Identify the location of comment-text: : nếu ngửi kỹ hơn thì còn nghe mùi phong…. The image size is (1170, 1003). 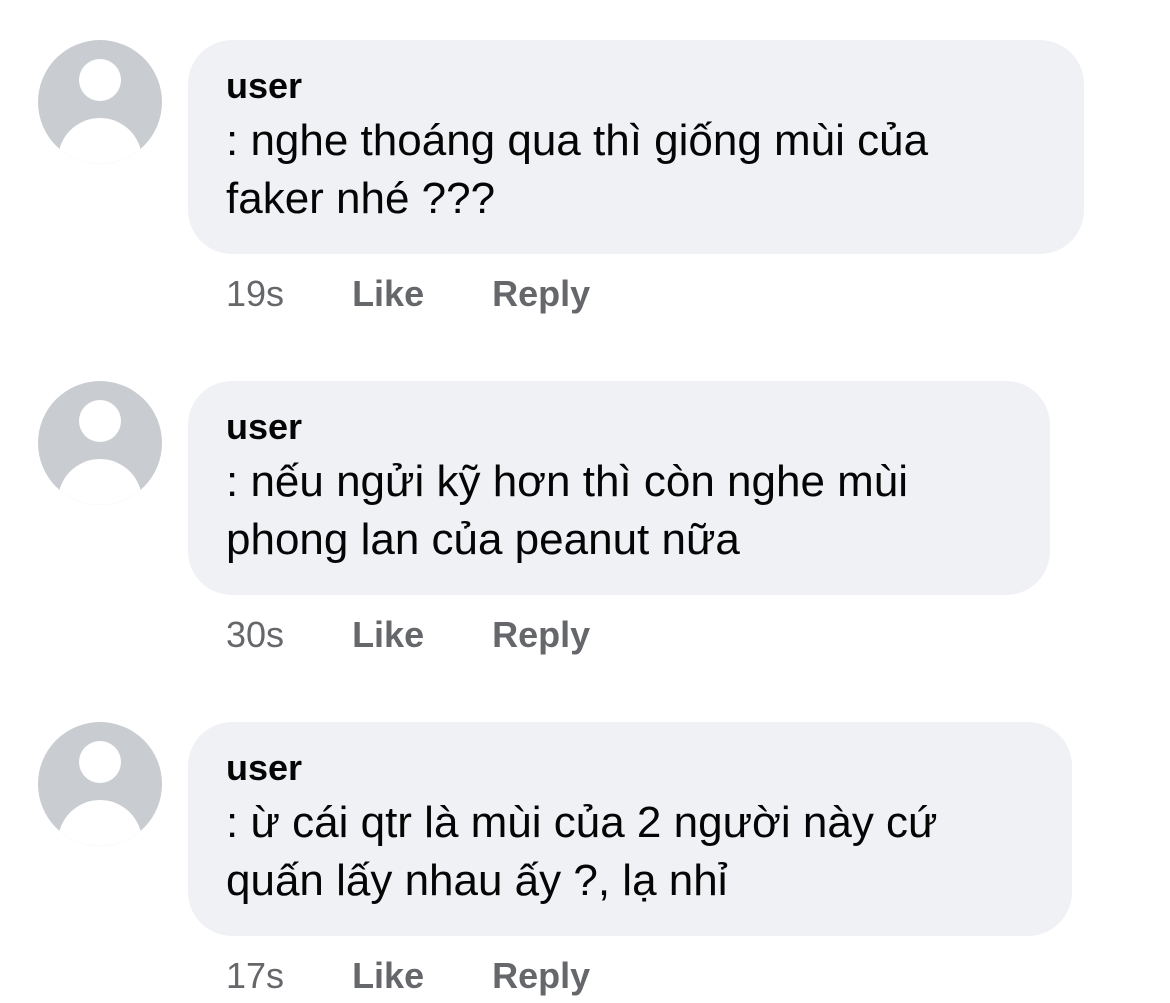
(567, 510).